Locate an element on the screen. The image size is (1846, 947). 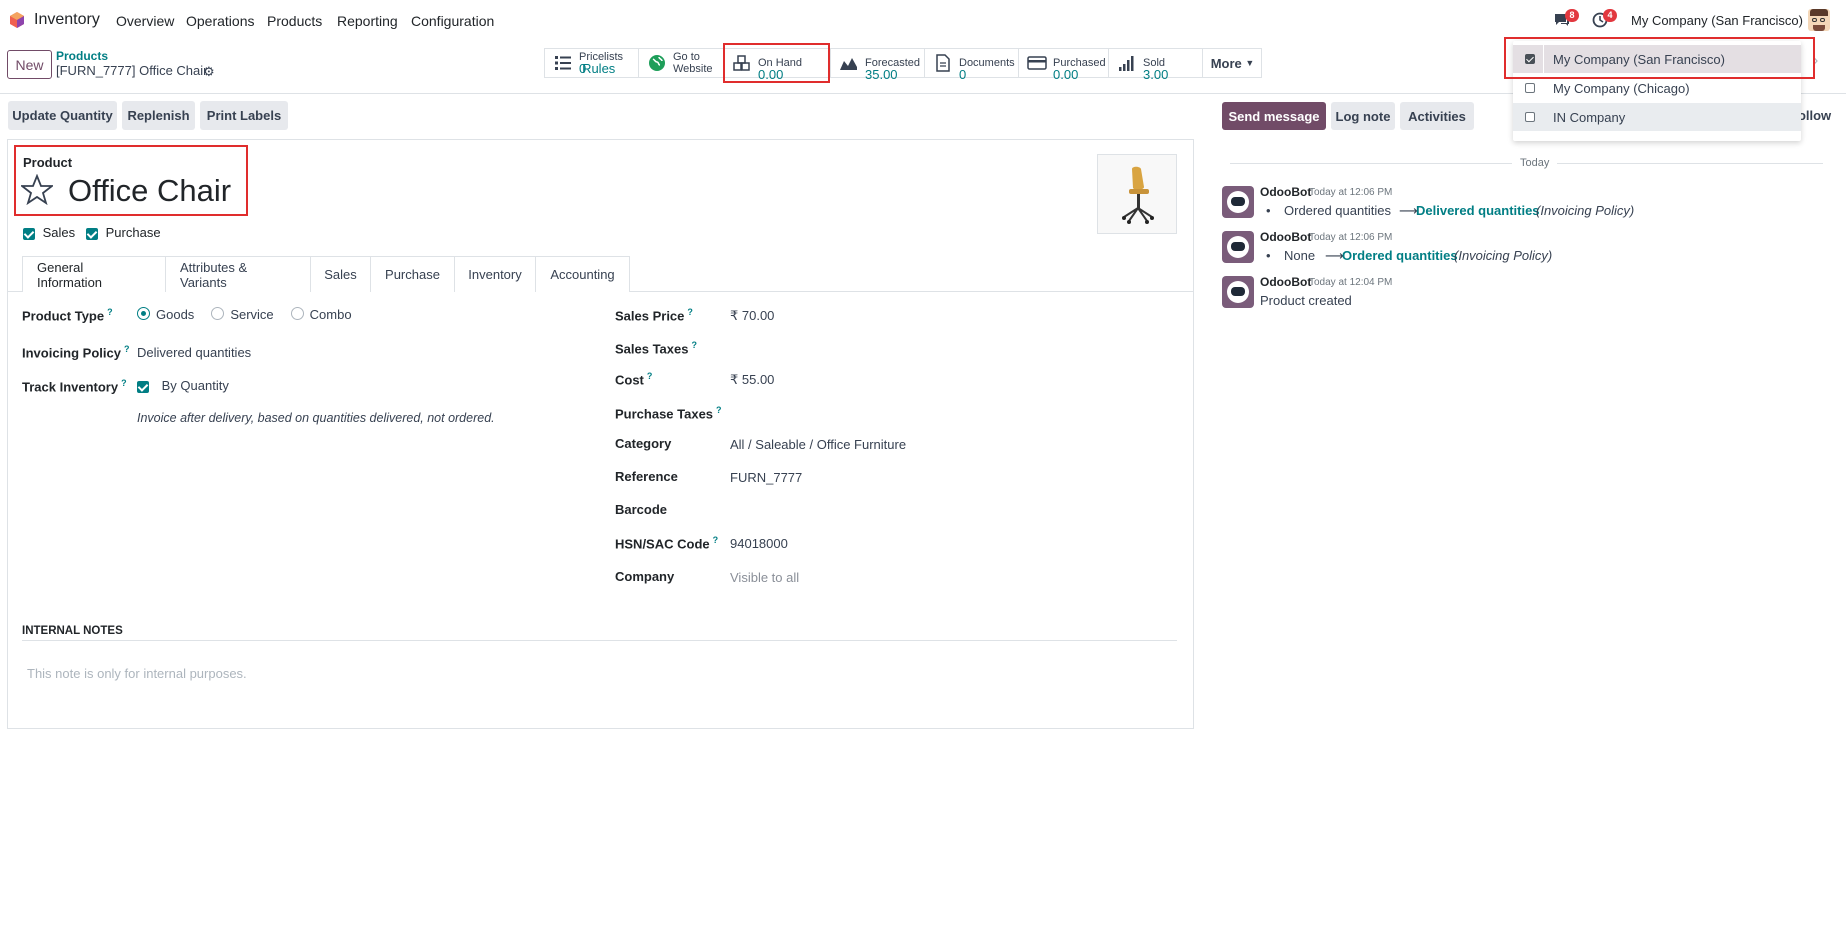
barcode-input is located at coordinates (950, 510).